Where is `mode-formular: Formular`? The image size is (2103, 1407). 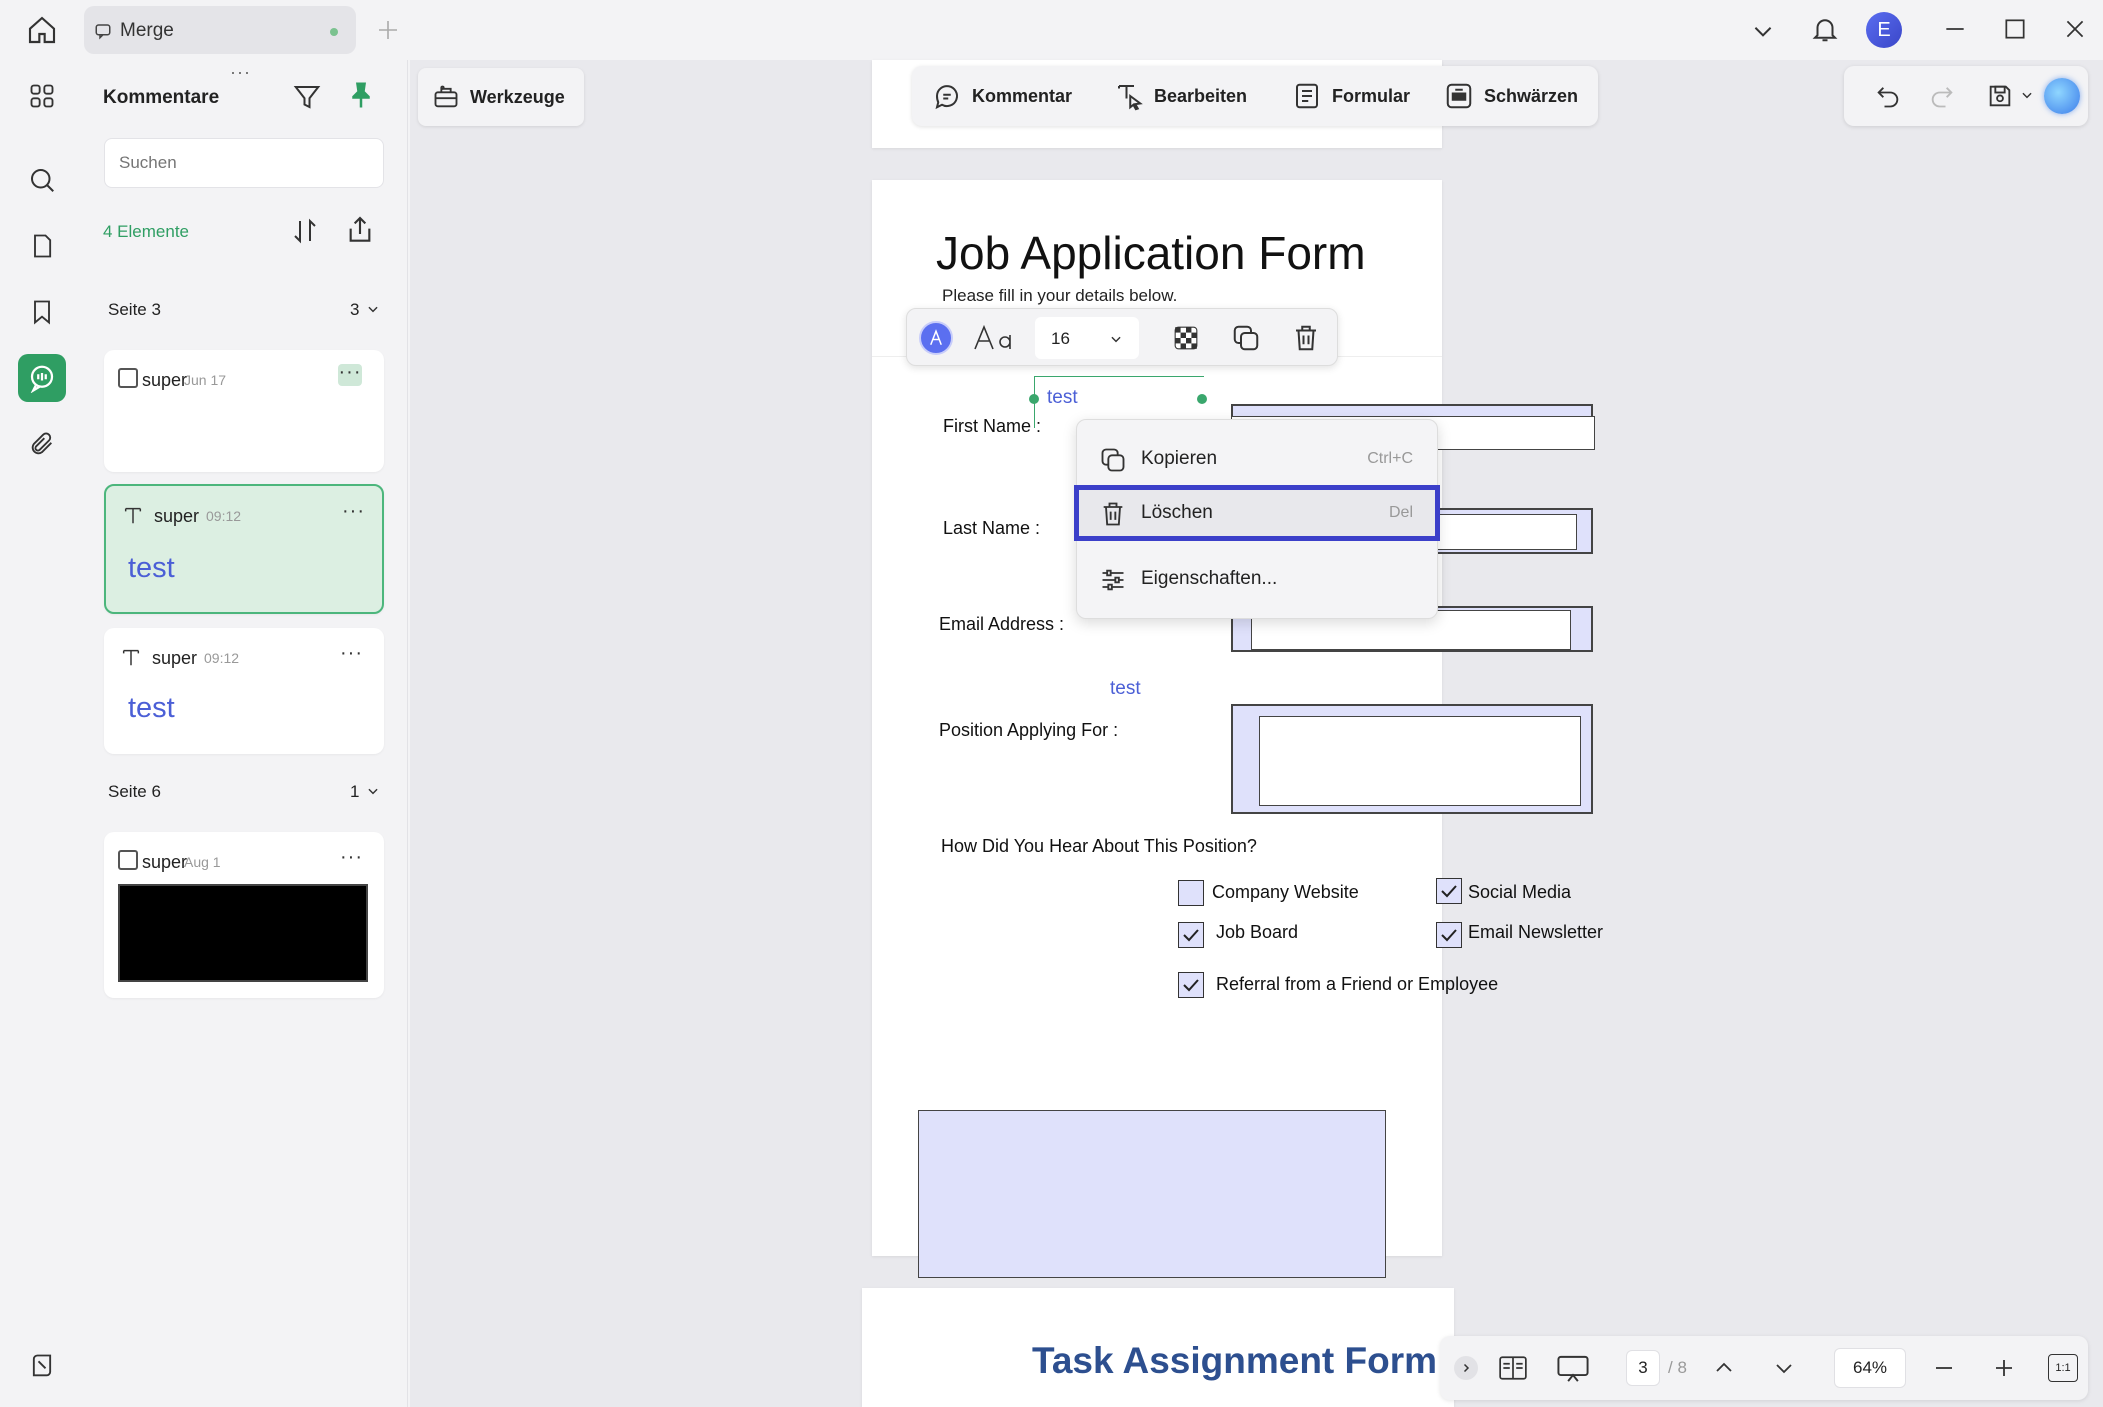 mode-formular: Formular is located at coordinates (1351, 96).